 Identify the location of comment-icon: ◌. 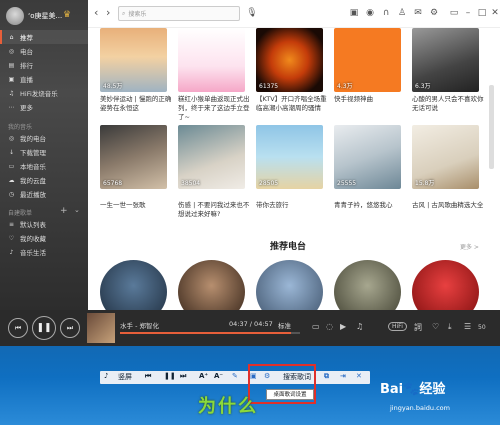
(329, 326).